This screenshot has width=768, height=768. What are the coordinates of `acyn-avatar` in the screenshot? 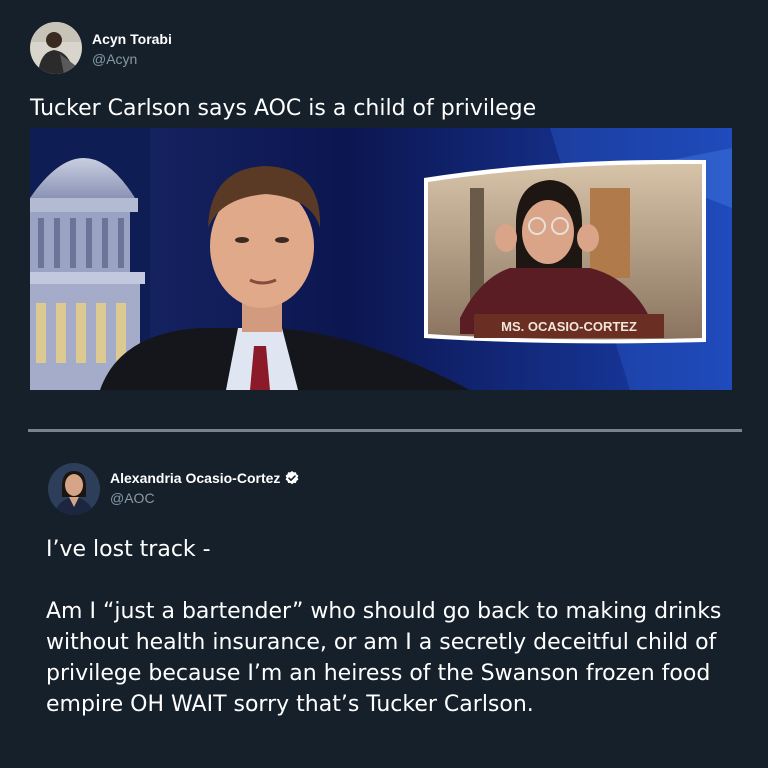 It's located at (56, 48).